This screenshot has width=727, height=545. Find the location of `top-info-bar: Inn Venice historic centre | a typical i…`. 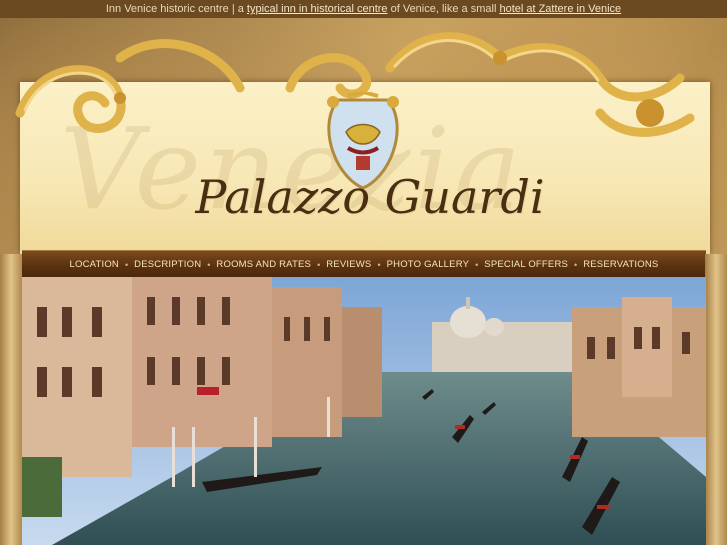

top-info-bar: Inn Venice historic centre | a typical i… is located at coordinates (363, 9).